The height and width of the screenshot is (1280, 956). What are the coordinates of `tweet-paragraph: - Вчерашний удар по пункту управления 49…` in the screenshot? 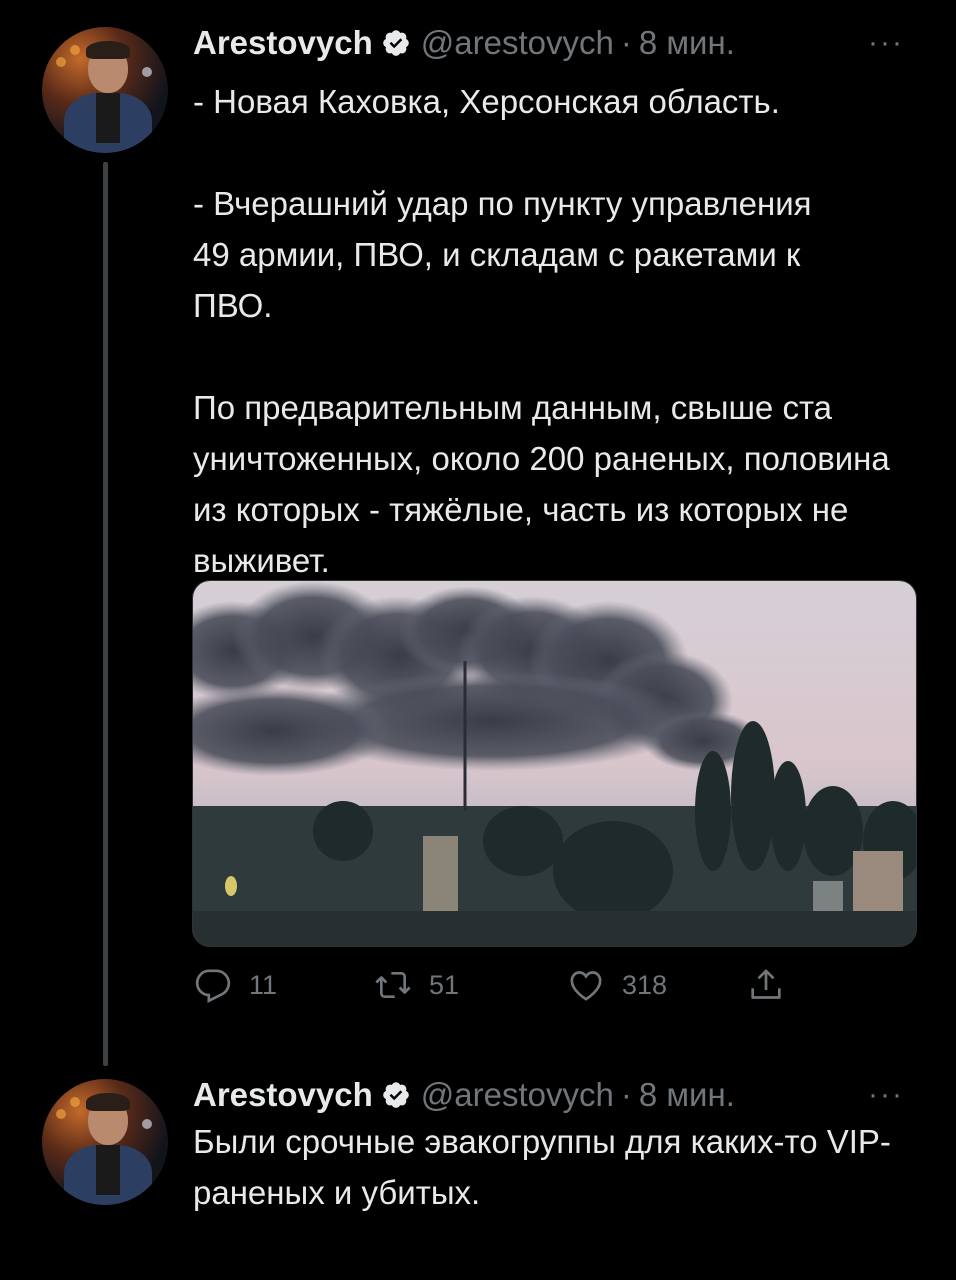 It's located at (502, 254).